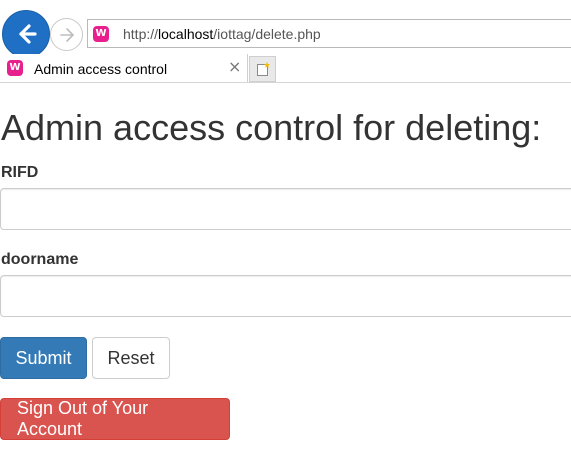  What do you see at coordinates (285, 69) in the screenshot?
I see `tab-strip: W Admin access control ×` at bounding box center [285, 69].